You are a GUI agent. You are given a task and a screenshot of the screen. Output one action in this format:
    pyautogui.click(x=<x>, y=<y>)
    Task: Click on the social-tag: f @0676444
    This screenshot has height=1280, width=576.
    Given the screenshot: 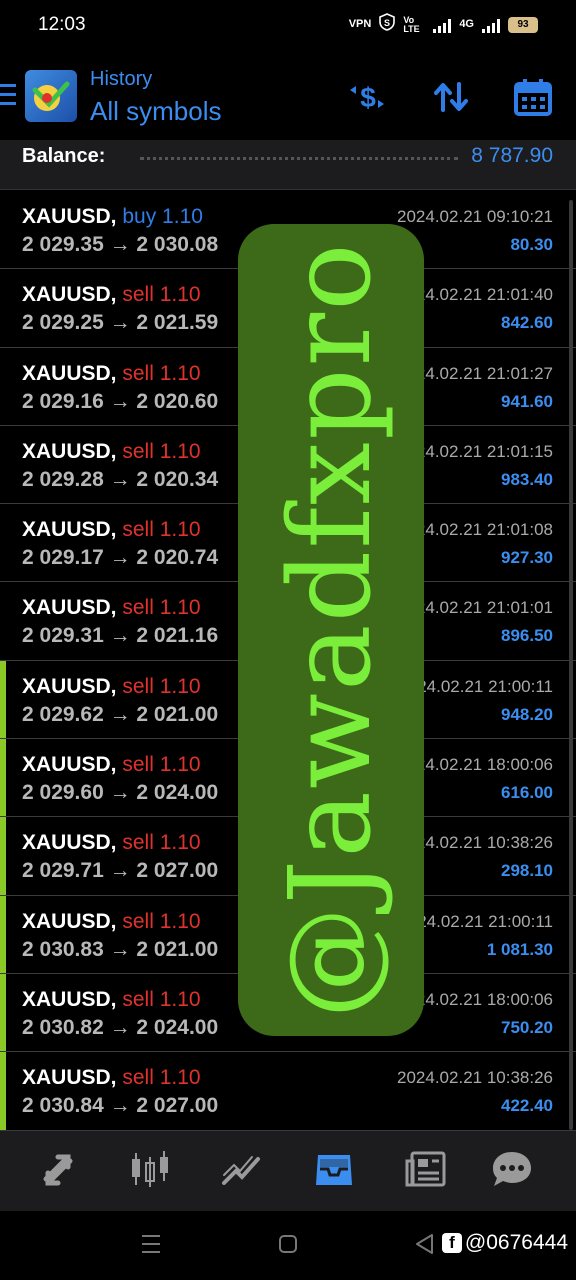 What is the action you would take?
    pyautogui.click(x=504, y=1243)
    